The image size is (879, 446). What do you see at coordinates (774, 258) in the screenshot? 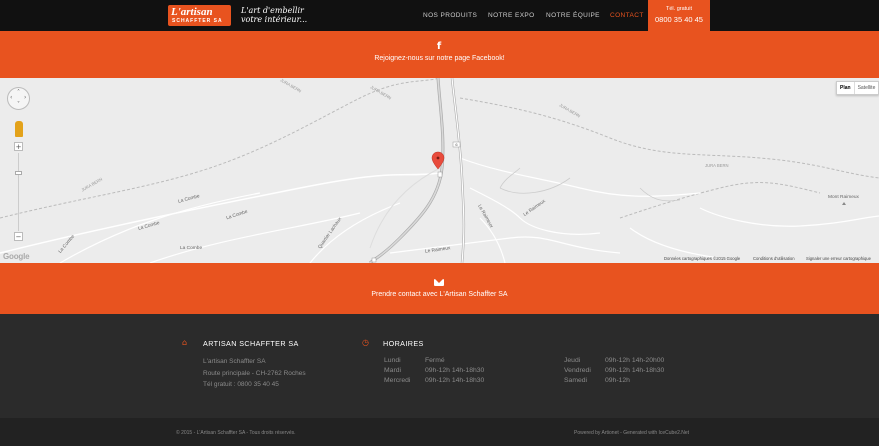
I see `map-terms-link: Conditions d'utilisation` at bounding box center [774, 258].